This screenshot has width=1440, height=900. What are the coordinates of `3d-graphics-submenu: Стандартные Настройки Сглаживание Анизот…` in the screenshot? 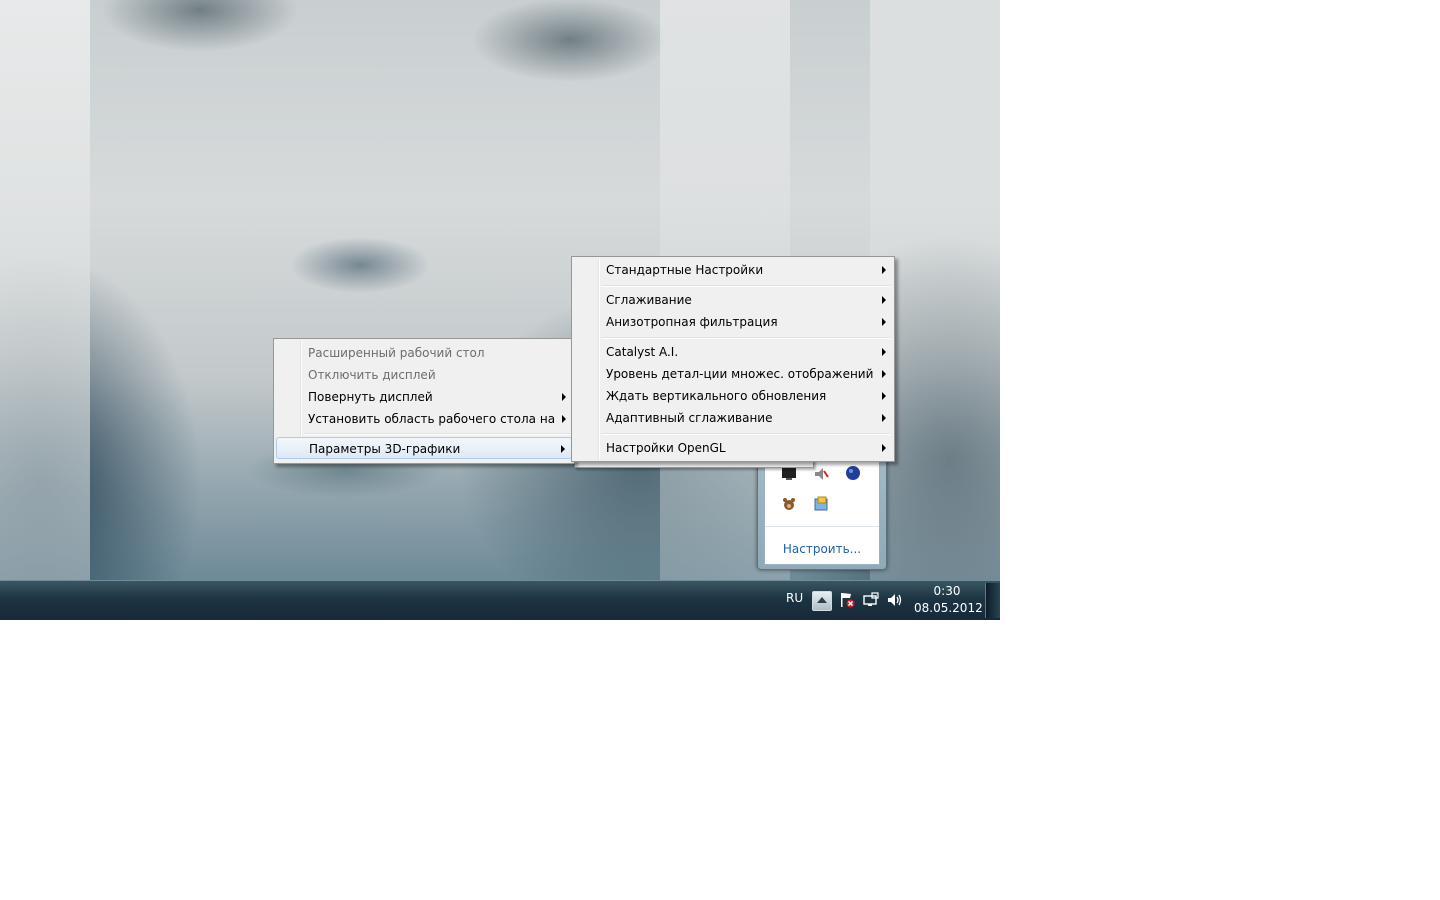 It's located at (733, 359).